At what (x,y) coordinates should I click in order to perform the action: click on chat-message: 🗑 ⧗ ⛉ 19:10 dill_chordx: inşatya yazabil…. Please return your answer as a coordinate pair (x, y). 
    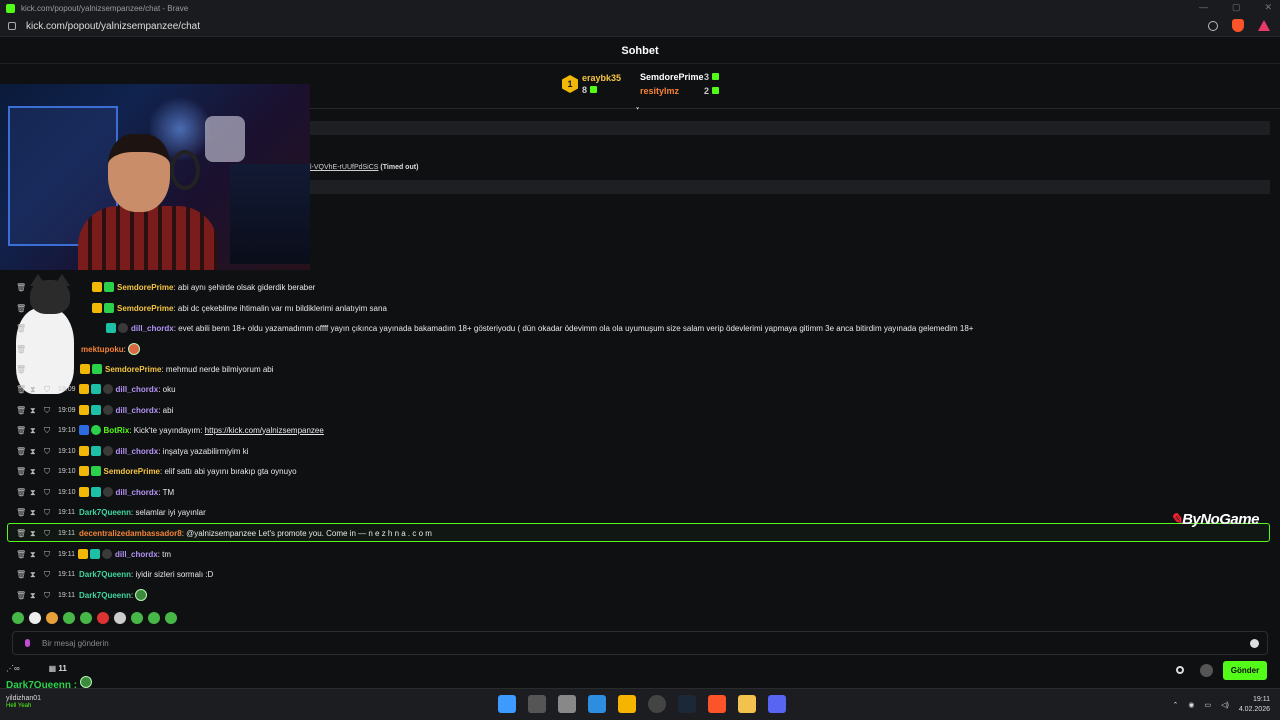
    Looking at the image, I should click on (132, 451).